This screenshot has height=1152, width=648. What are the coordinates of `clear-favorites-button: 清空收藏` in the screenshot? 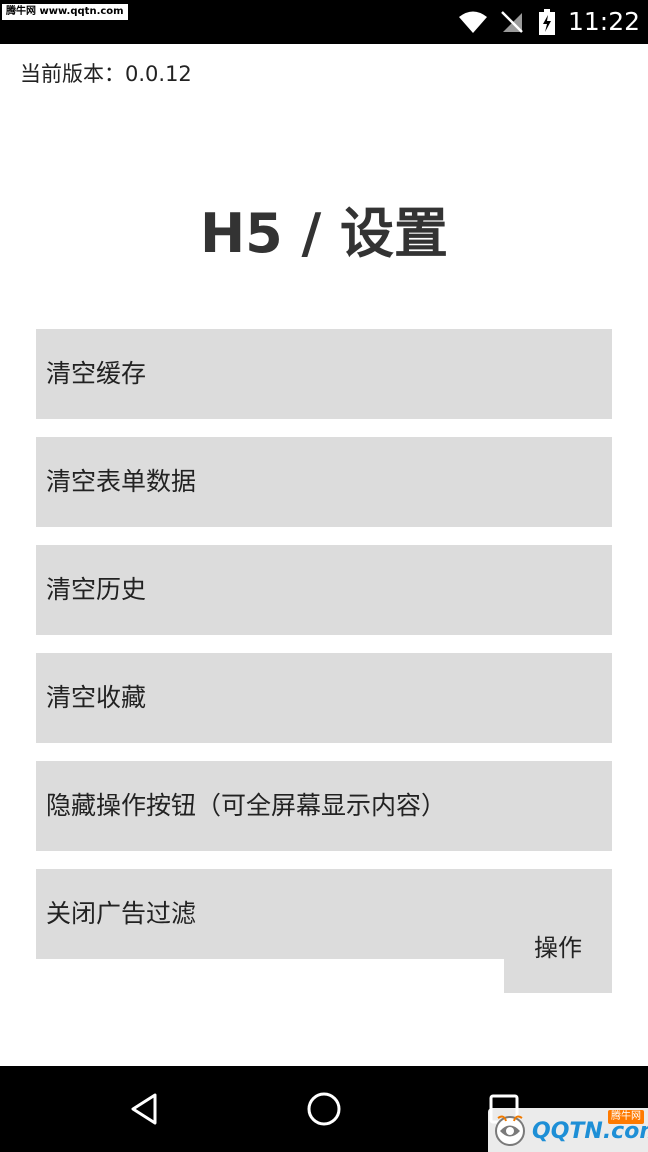 It's located at (324, 698).